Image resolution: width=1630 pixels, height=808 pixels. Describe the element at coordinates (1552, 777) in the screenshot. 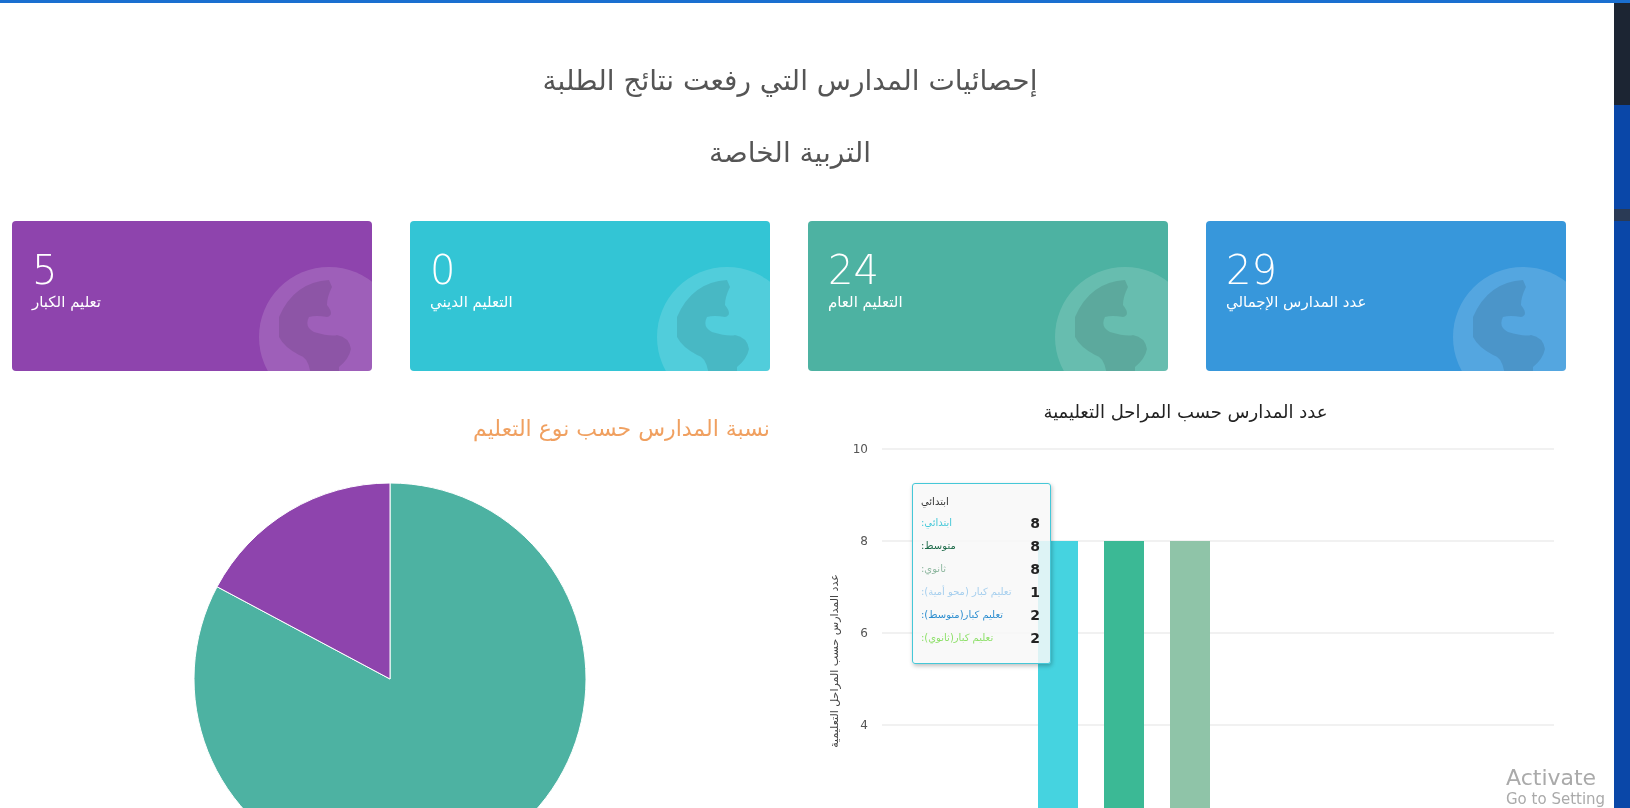

I see `activation-title: Activate` at that location.